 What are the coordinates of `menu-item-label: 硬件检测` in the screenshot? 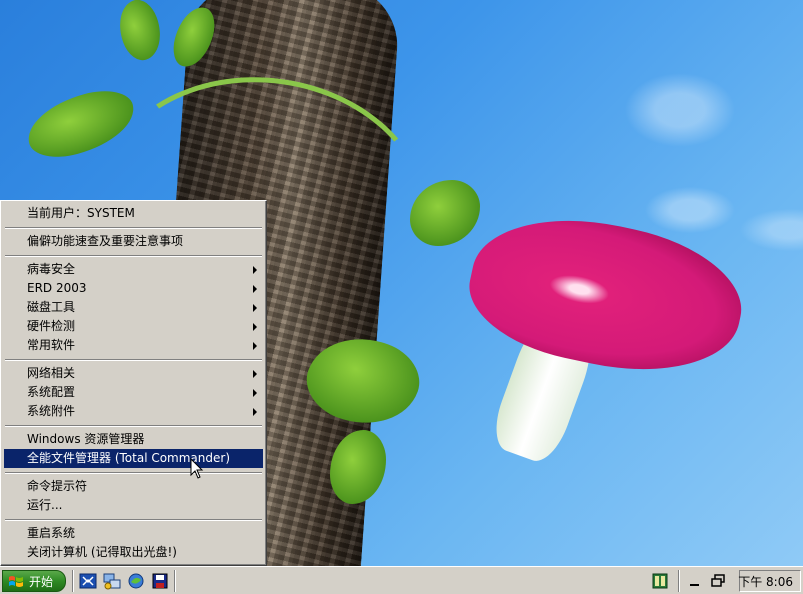 It's located at (51, 326).